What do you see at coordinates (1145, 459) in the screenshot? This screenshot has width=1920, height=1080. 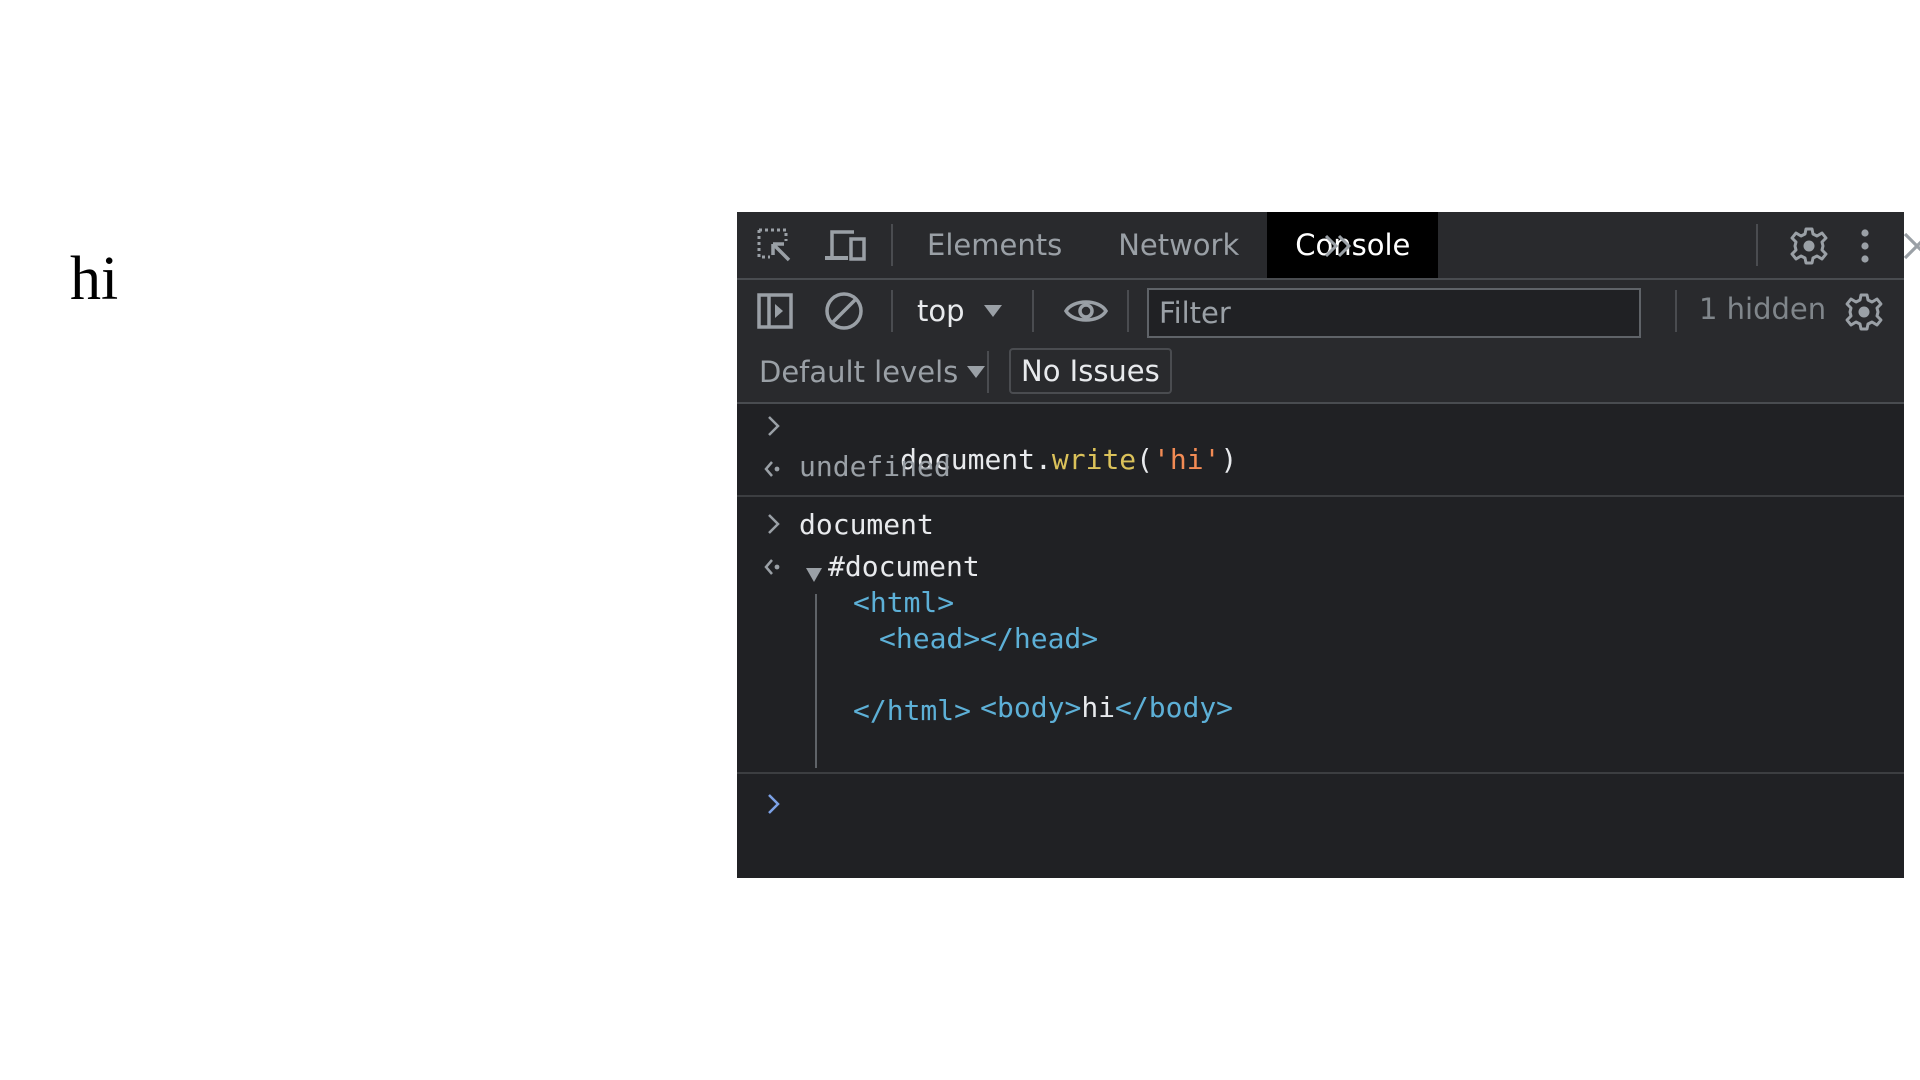 I see `token-paren-open: (` at bounding box center [1145, 459].